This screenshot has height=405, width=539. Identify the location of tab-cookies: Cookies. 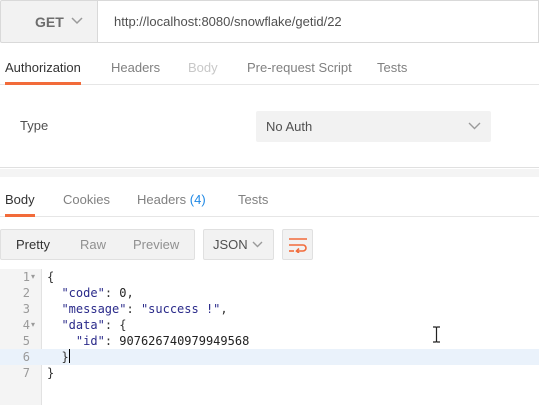
(86, 200).